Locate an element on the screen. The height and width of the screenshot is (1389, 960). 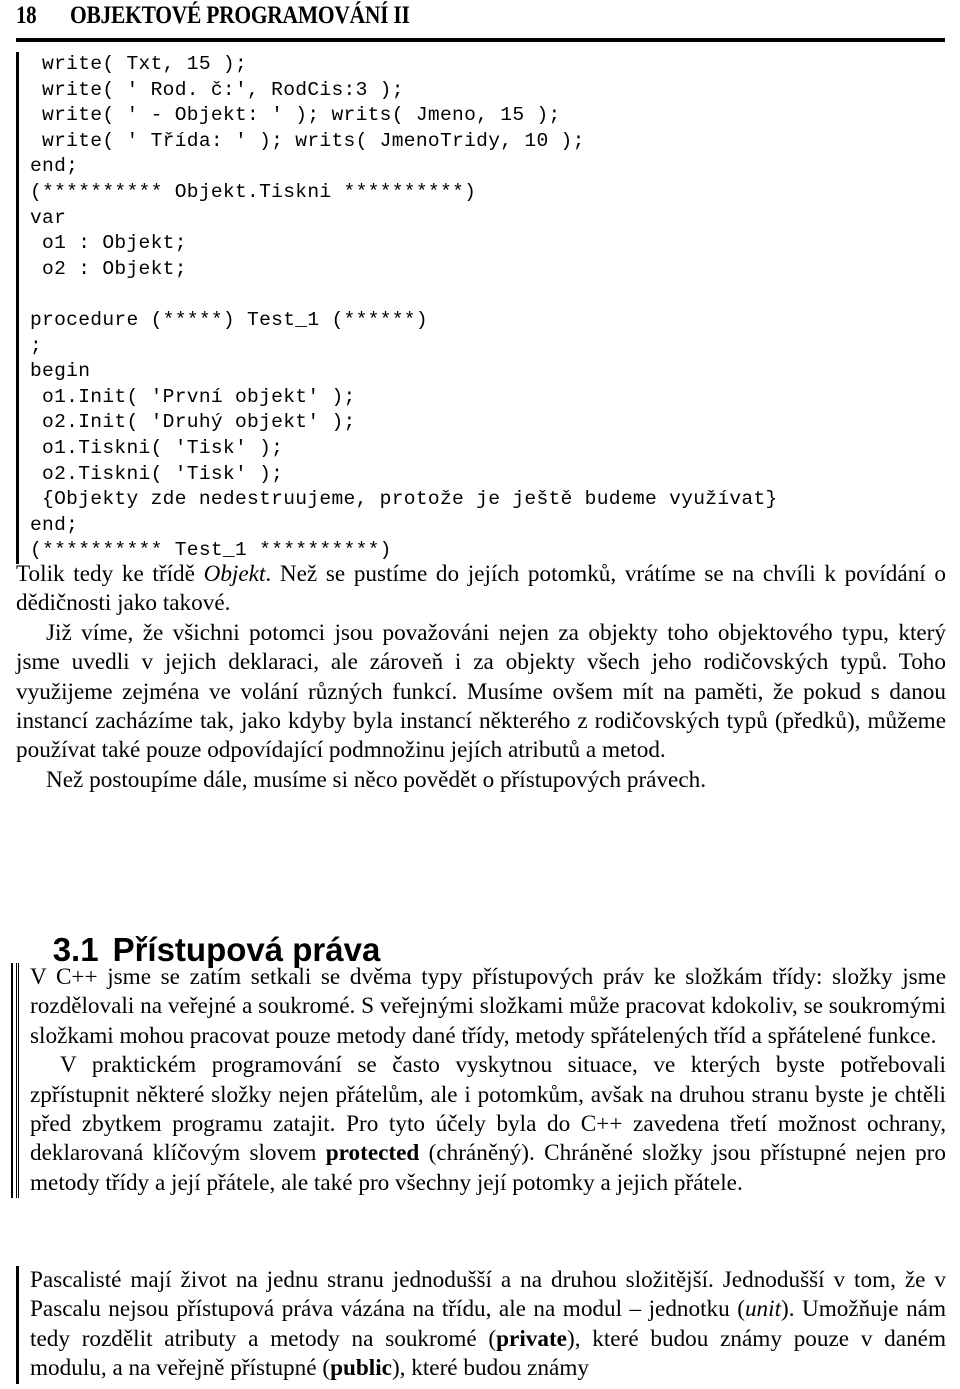
final-text-d: ), které budou známy is located at coordinates (490, 1368).